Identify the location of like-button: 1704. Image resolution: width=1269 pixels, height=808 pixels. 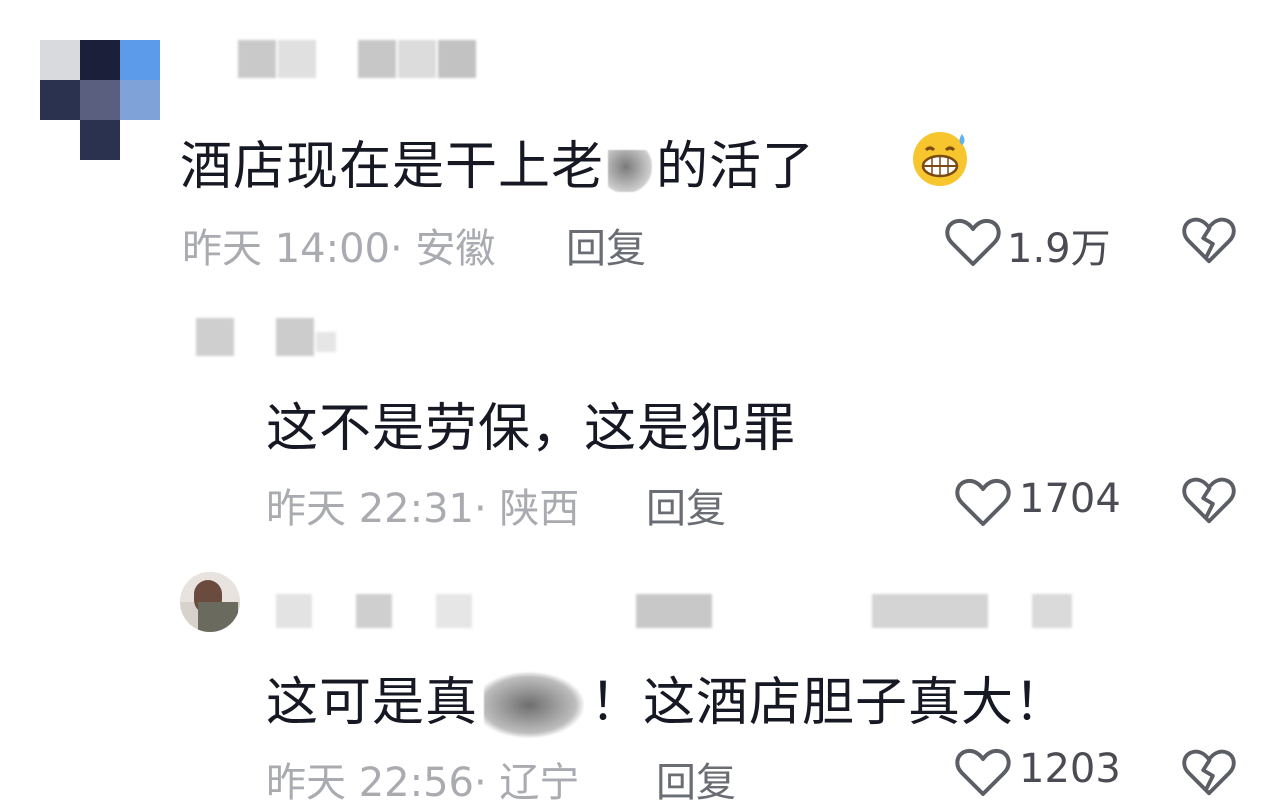
(1045, 502).